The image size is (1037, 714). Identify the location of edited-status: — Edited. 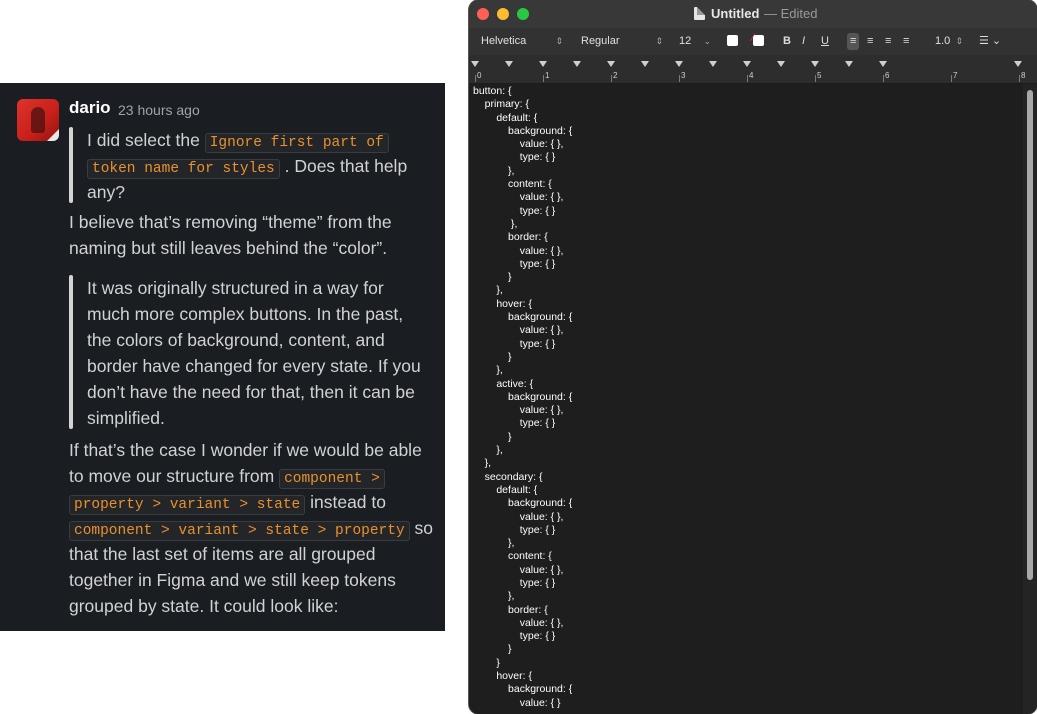
(791, 13).